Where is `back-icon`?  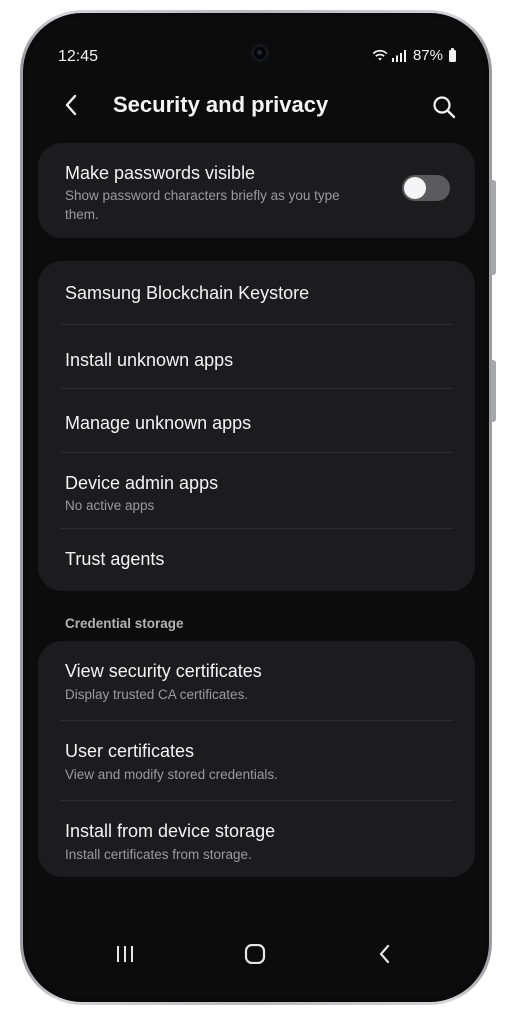 back-icon is located at coordinates (384, 954).